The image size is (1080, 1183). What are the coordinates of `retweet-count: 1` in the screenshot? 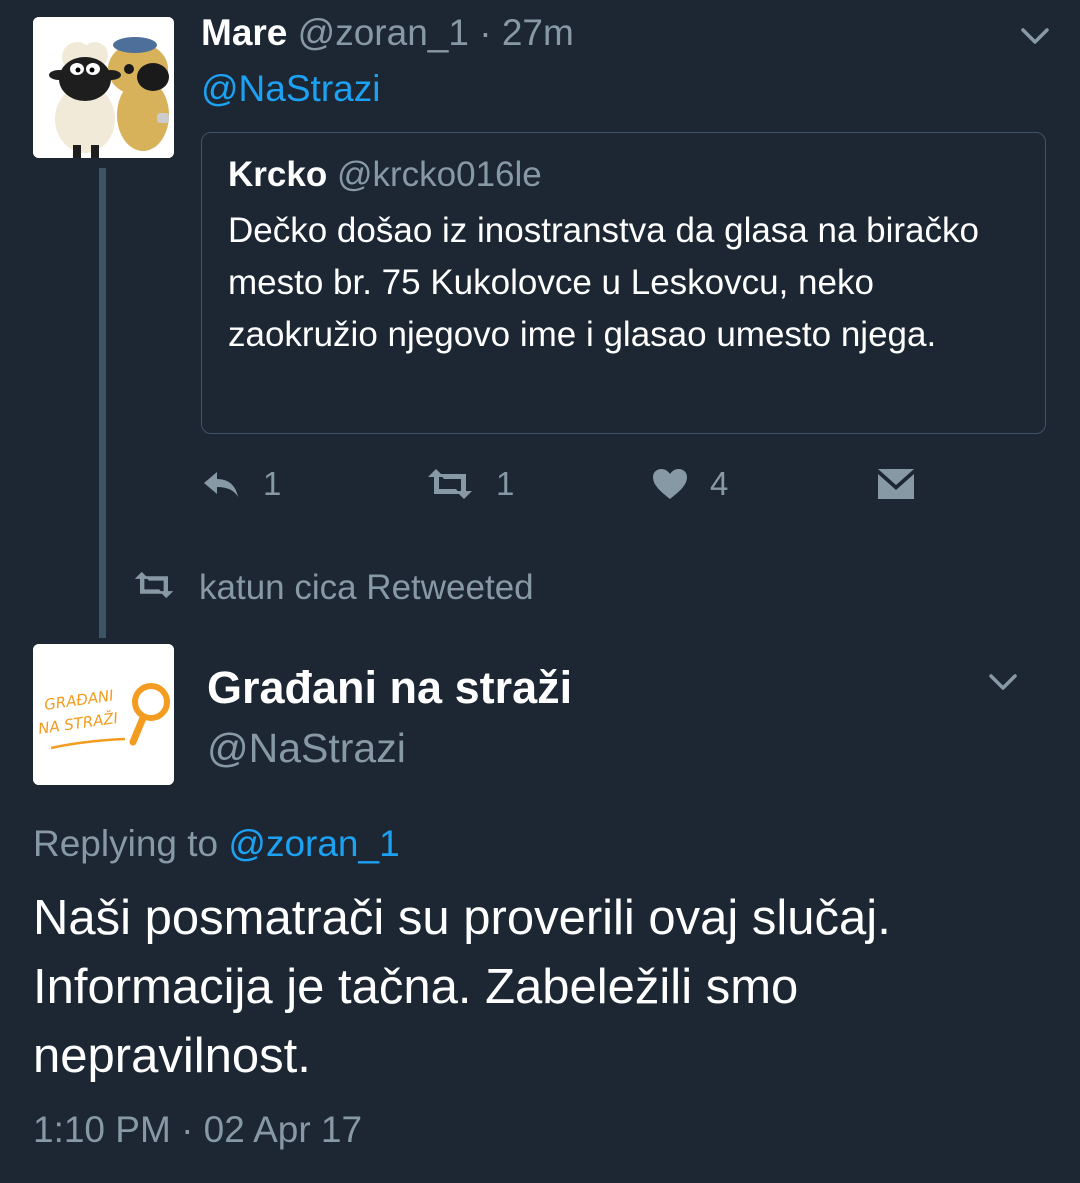 It's located at (505, 483).